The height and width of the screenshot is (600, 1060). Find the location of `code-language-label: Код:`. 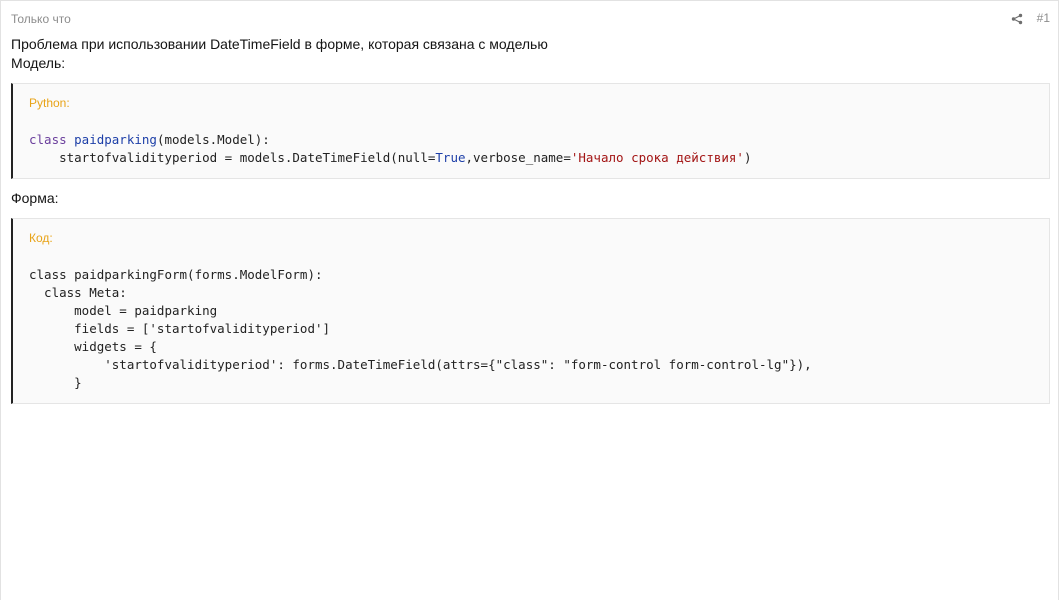

code-language-label: Код: is located at coordinates (41, 238).